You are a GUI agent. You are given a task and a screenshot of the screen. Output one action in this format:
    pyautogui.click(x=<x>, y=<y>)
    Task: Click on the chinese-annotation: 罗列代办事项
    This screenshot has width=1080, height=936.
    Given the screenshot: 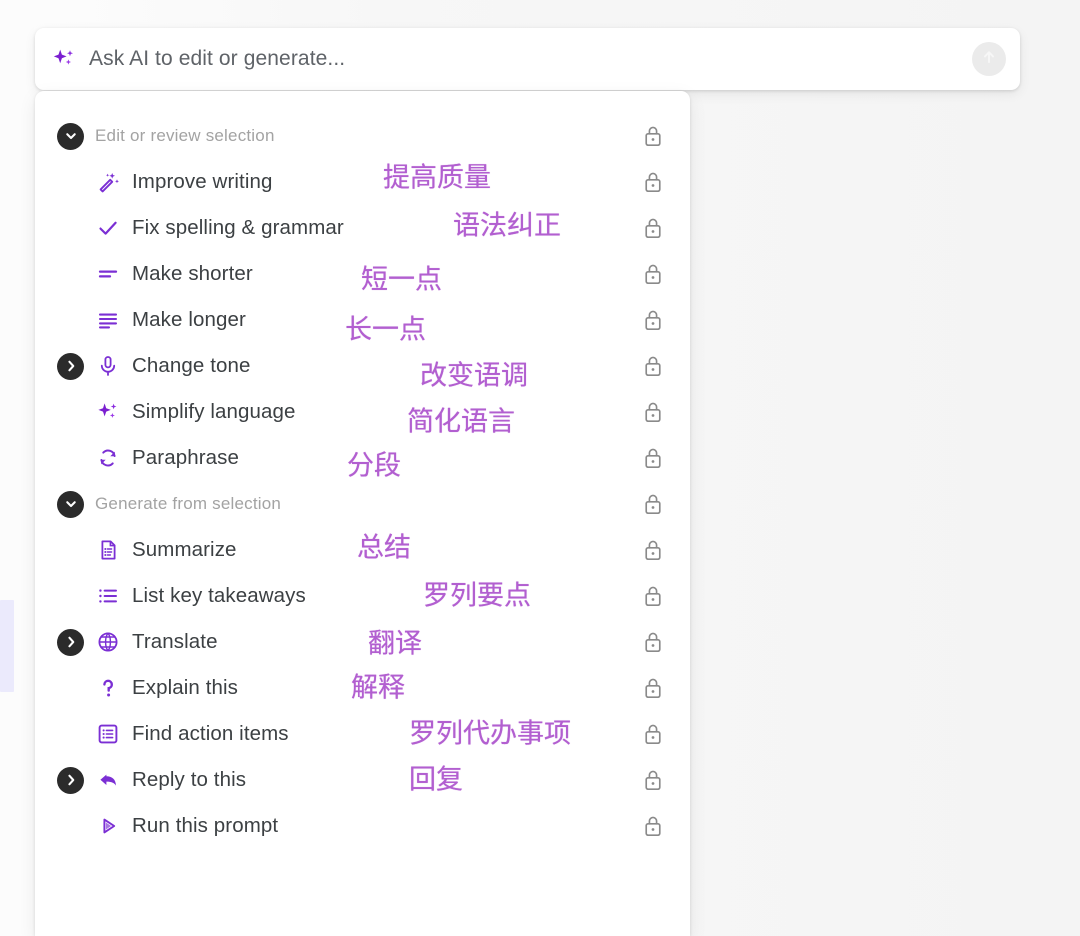 What is the action you would take?
    pyautogui.click(x=490, y=734)
    